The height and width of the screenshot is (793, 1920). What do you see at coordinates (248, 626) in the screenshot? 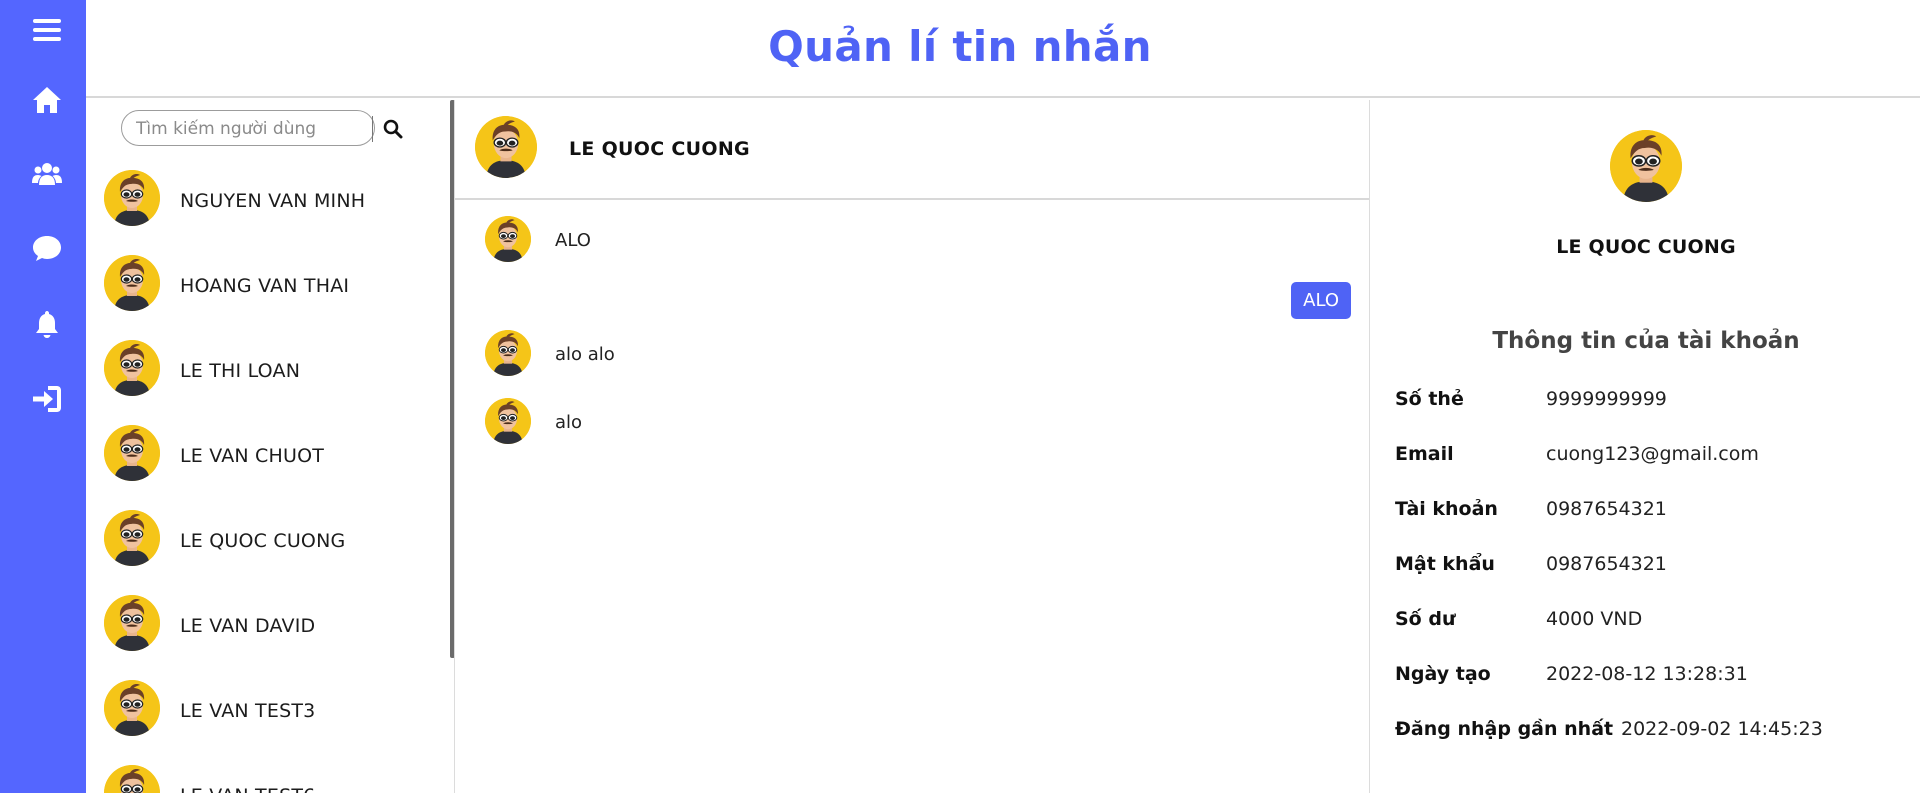
I see `user-name: LE VAN DAVID` at bounding box center [248, 626].